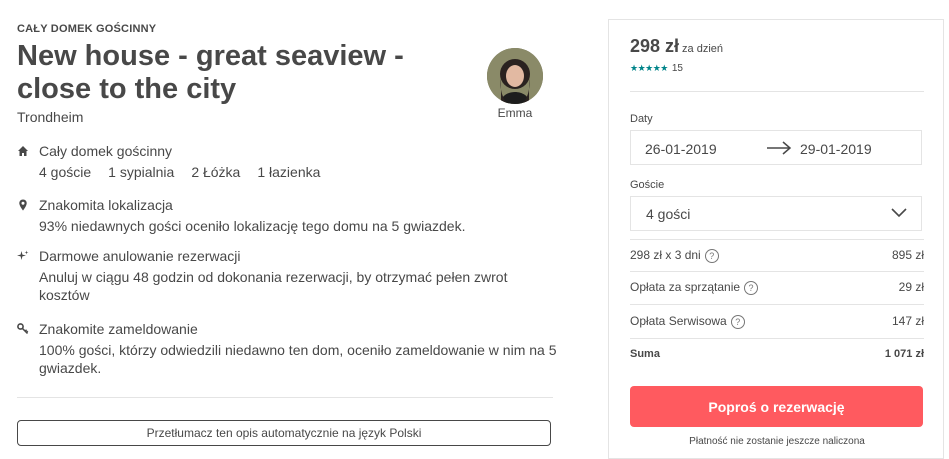 The image size is (949, 459). I want to click on spec-bathrooms: 1 łazienka, so click(289, 172).